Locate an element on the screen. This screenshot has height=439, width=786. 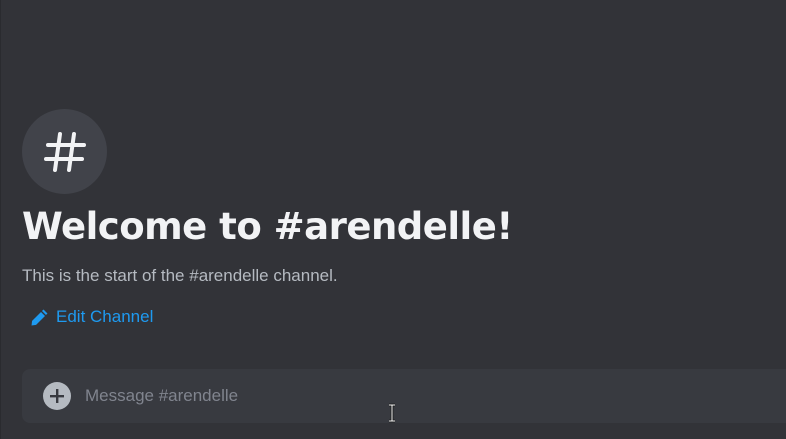
attach-button is located at coordinates (57, 396).